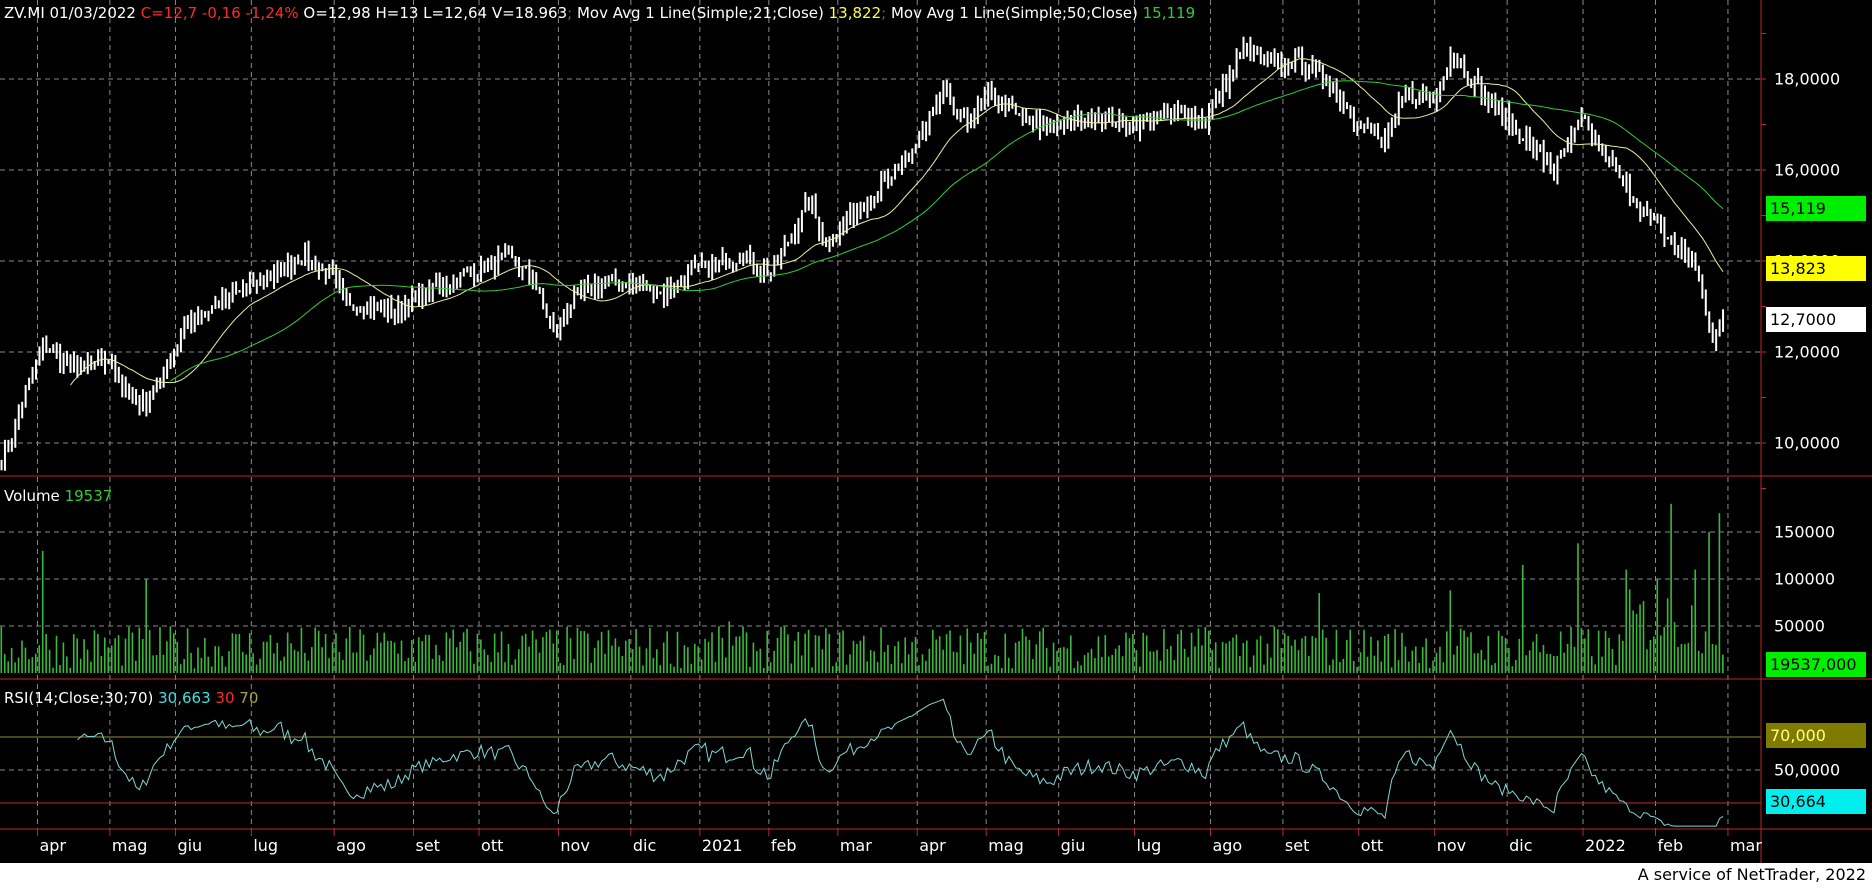  I want to click on rsi-label: RSI(14;Close;30;70), so click(79, 698).